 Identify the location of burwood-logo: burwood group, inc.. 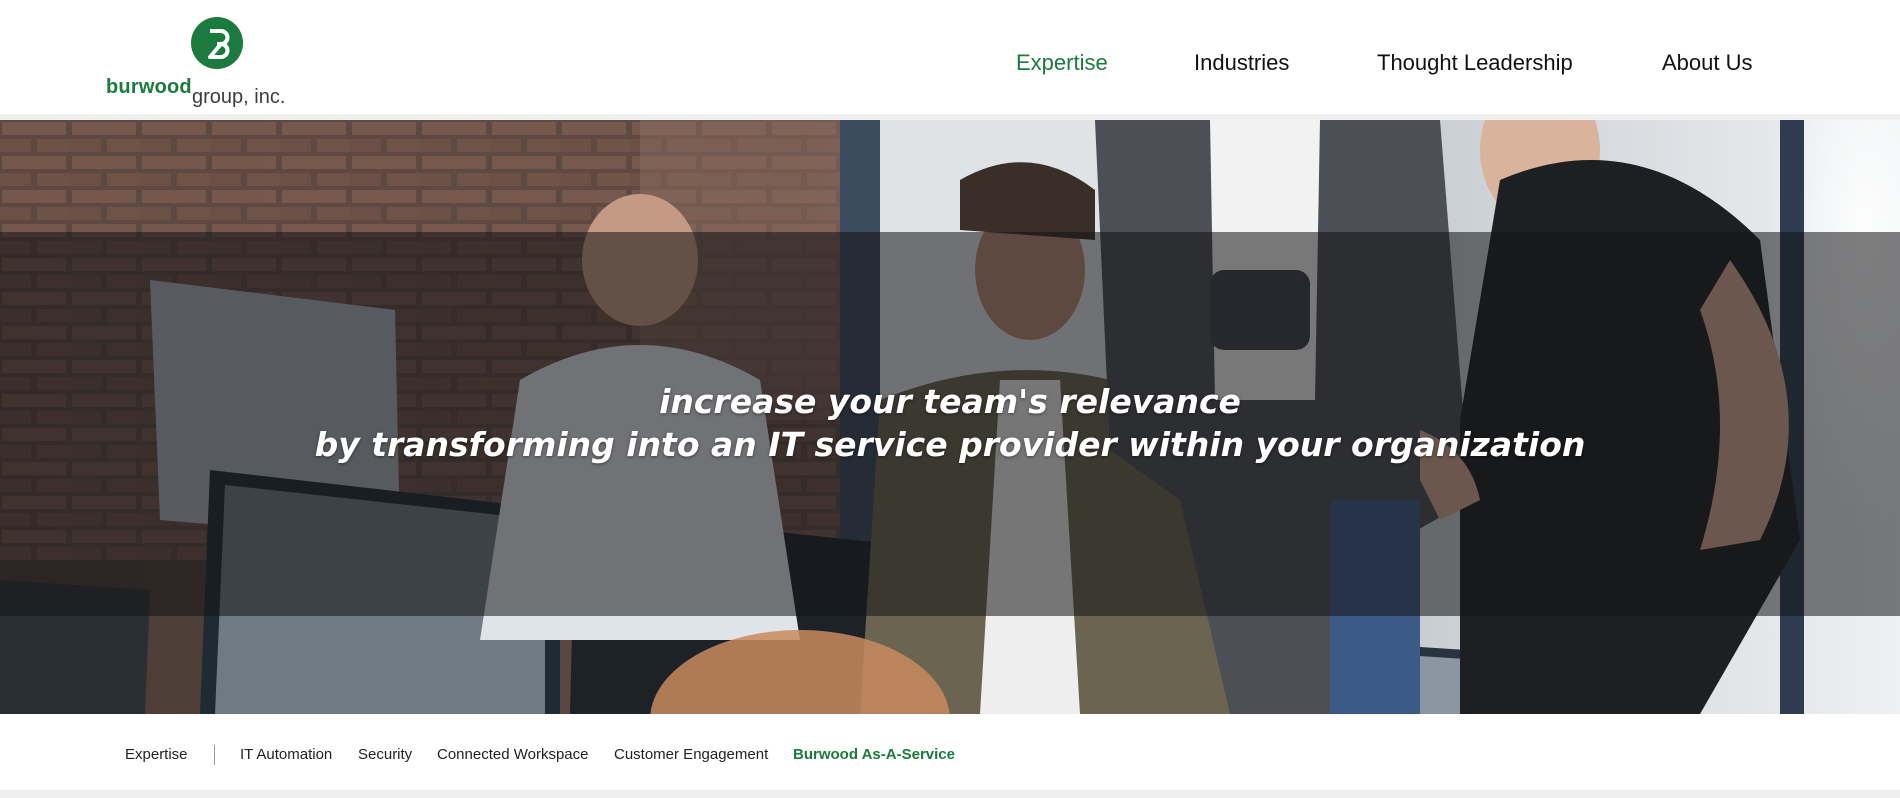
(204, 62).